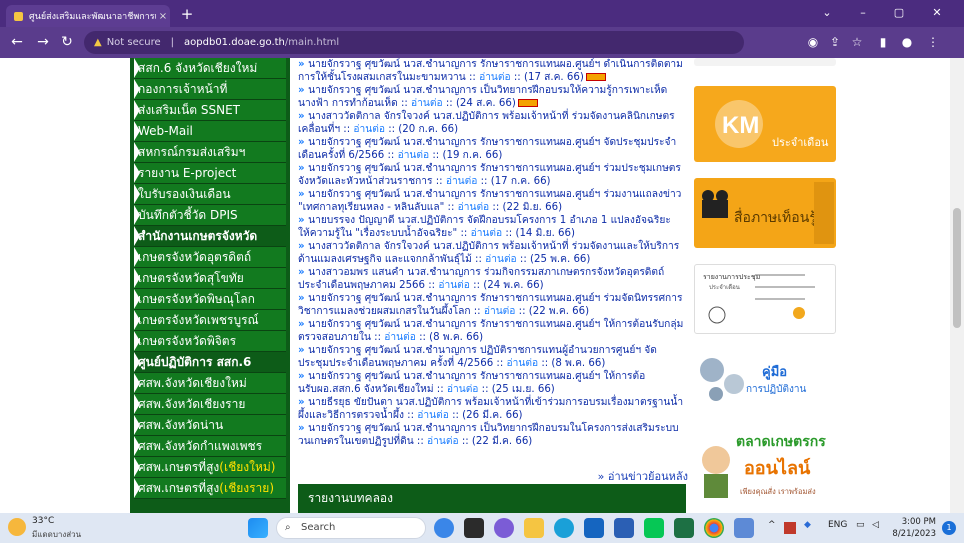 This screenshot has height=543, width=964. Describe the element at coordinates (474, 528) in the screenshot. I see `task-view-icon` at that location.